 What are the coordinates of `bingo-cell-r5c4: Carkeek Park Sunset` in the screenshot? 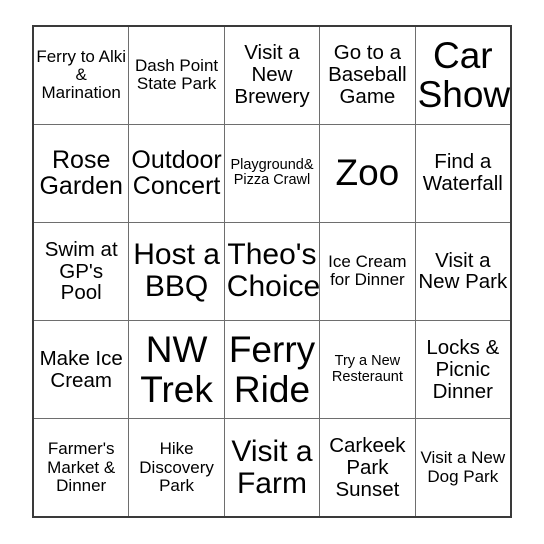 It's located at (367, 468).